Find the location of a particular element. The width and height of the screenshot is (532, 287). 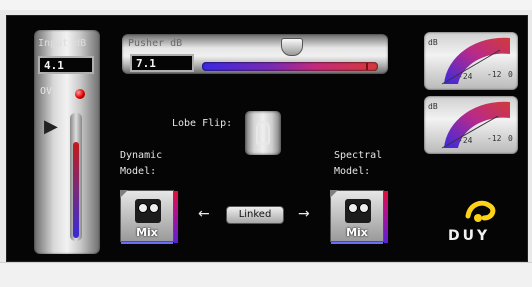

meter-bottom: dB -24 -12 0 is located at coordinates (471, 125).